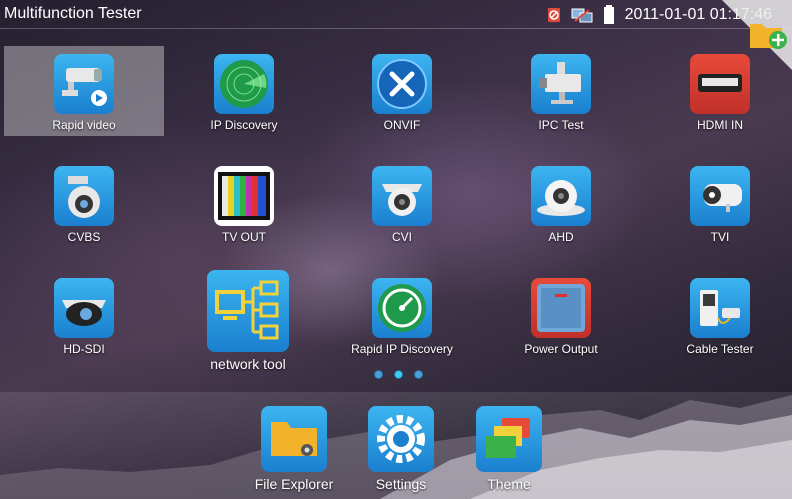 The width and height of the screenshot is (792, 499). Describe the element at coordinates (84, 125) in the screenshot. I see `app-label: Rapid video` at that location.